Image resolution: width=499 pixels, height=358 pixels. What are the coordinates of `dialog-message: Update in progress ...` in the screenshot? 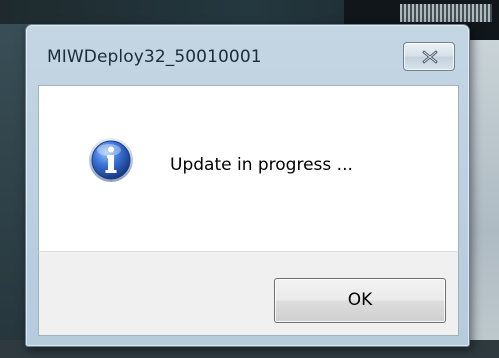 It's located at (261, 165).